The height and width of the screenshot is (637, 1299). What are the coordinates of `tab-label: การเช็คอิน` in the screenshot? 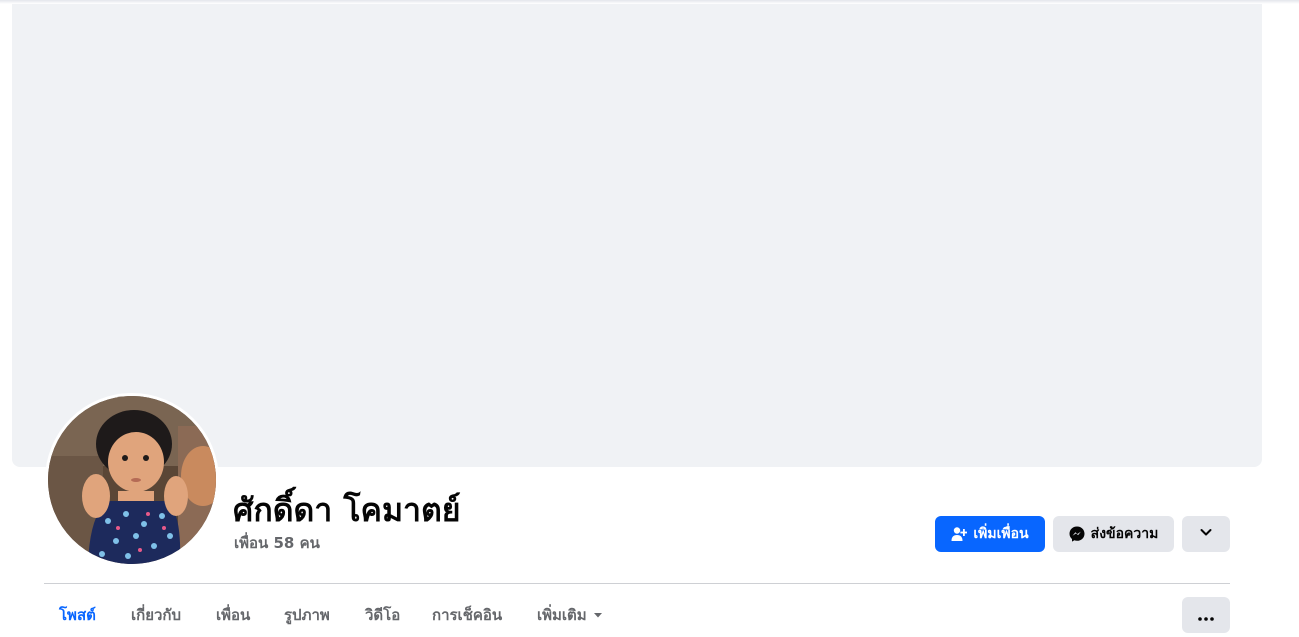 It's located at (467, 615).